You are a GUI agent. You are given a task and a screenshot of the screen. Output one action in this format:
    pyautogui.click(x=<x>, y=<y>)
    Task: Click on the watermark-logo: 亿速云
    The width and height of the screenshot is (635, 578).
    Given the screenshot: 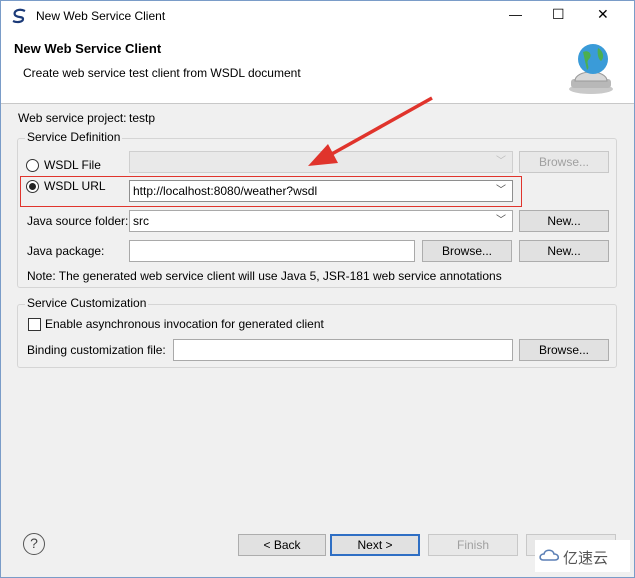 What is the action you would take?
    pyautogui.click(x=582, y=556)
    